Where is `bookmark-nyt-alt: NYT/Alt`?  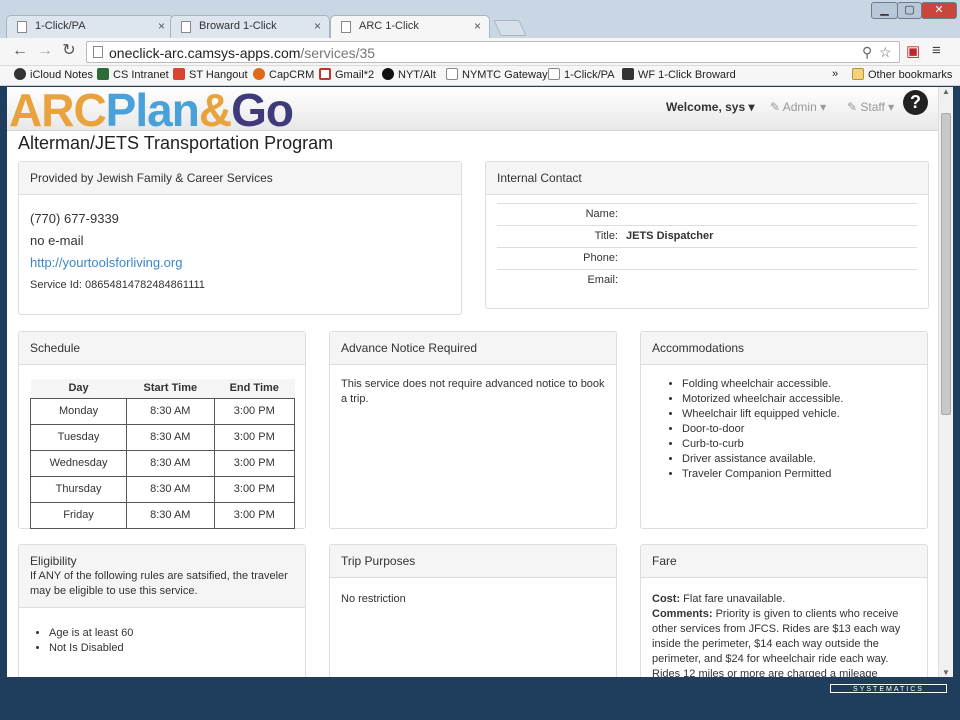 bookmark-nyt-alt: NYT/Alt is located at coordinates (409, 74).